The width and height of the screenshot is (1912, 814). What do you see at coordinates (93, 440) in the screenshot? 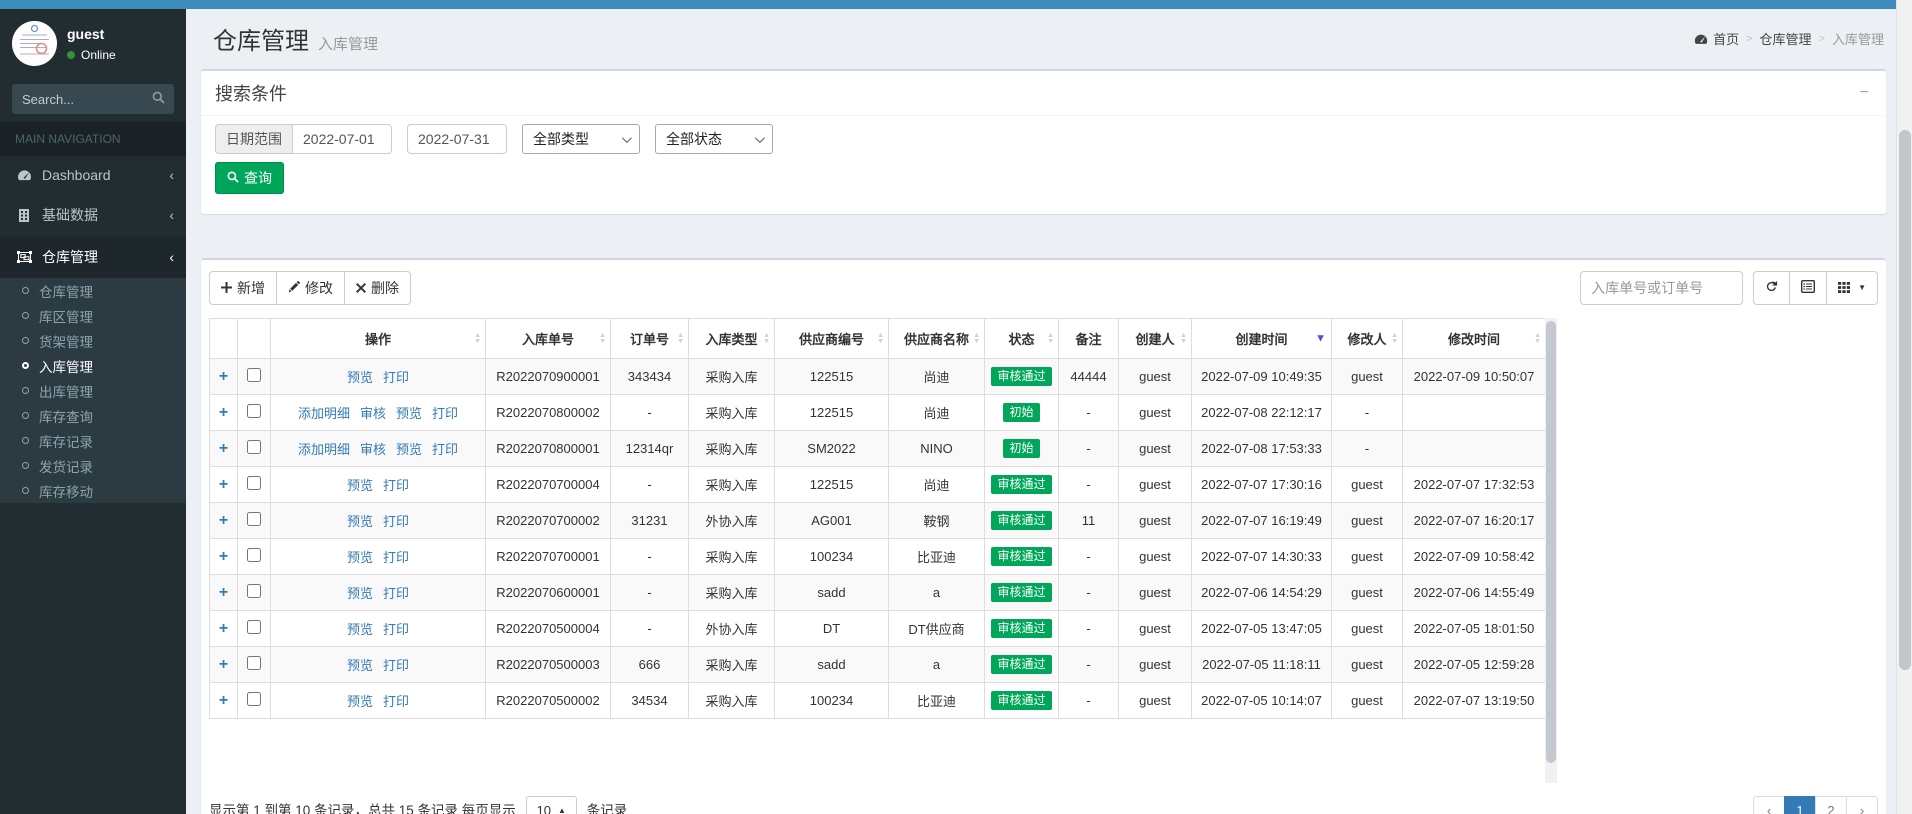
I see `sidebar-subitem-库存记录: 库存记录` at bounding box center [93, 440].